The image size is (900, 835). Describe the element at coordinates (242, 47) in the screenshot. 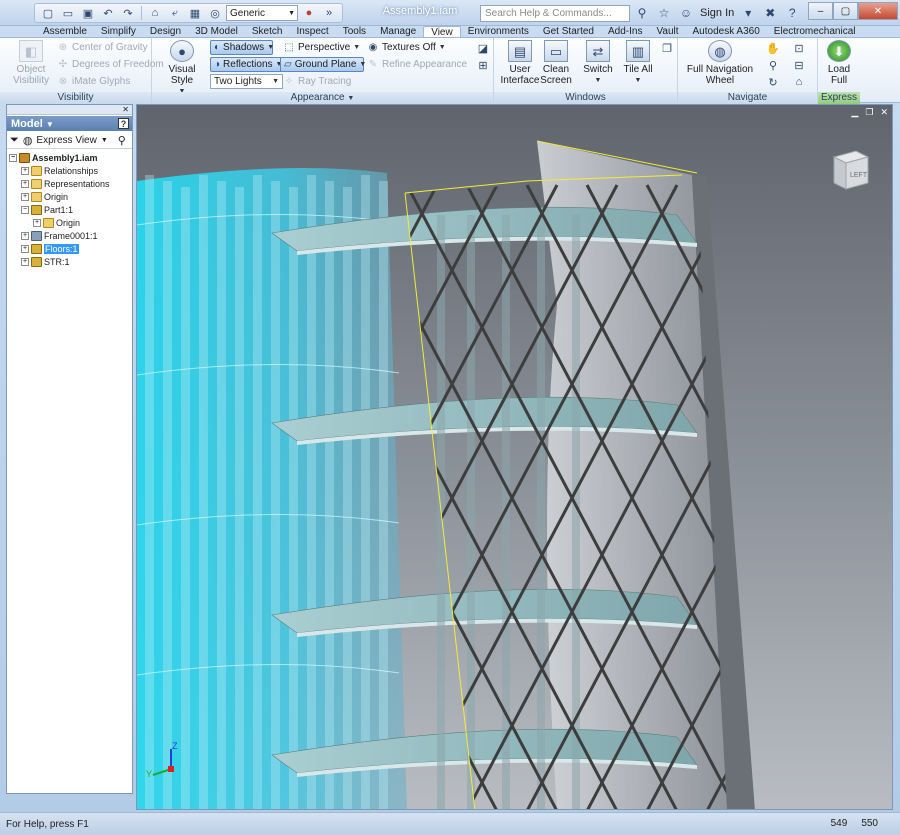

I see `shadows-button: ◐ Shadows ▼` at that location.